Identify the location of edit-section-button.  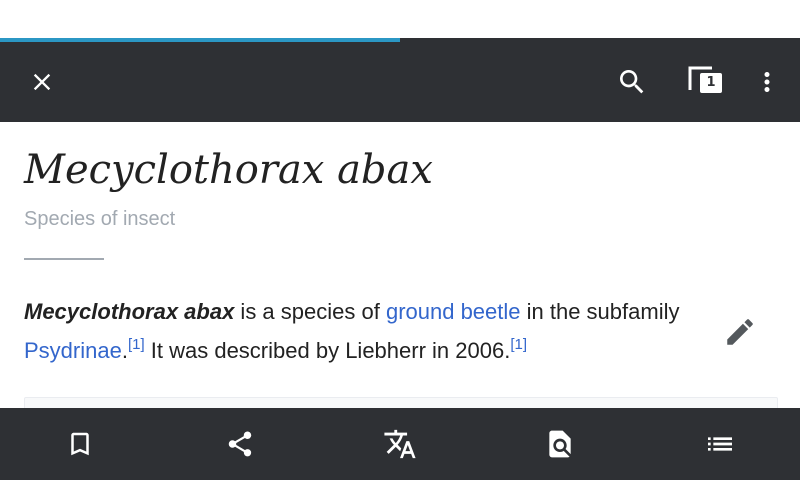
(740, 332).